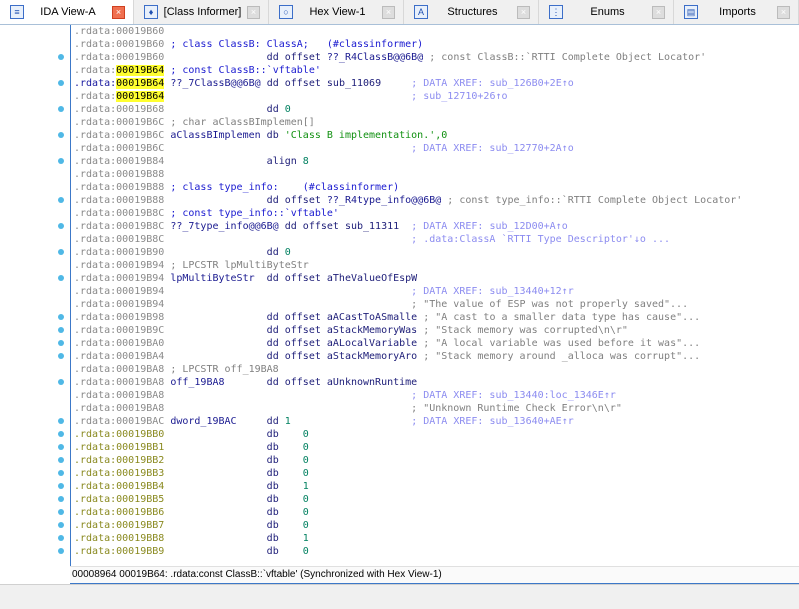 The height and width of the screenshot is (609, 799). Describe the element at coordinates (224, 226) in the screenshot. I see `label: ??_7type_info@@6B@` at that location.